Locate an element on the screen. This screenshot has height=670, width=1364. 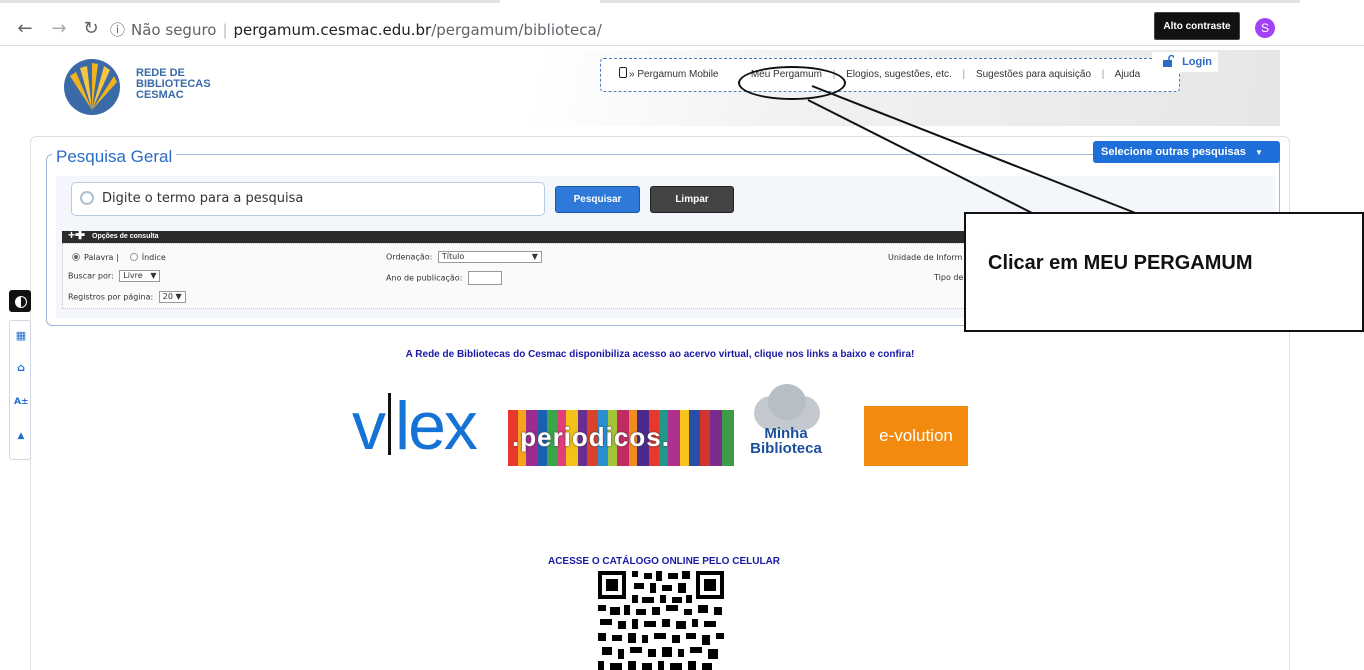
minha-biblioteca-text: Minha Biblioteca is located at coordinates (786, 441).